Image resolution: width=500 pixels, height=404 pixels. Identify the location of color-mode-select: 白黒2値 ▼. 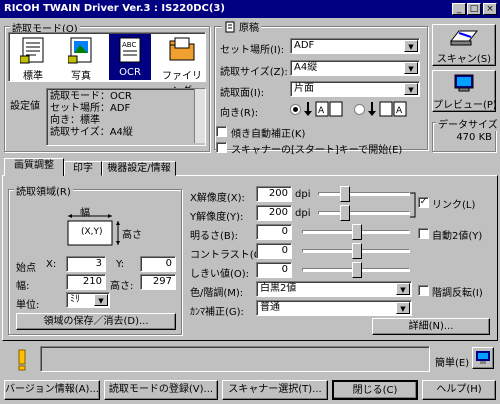
(334, 289).